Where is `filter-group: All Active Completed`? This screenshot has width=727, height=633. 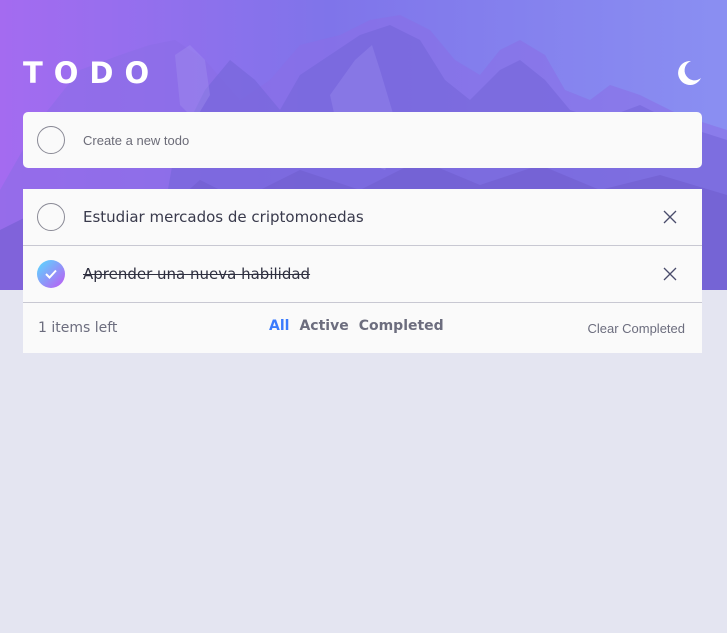 filter-group: All Active Completed is located at coordinates (356, 326).